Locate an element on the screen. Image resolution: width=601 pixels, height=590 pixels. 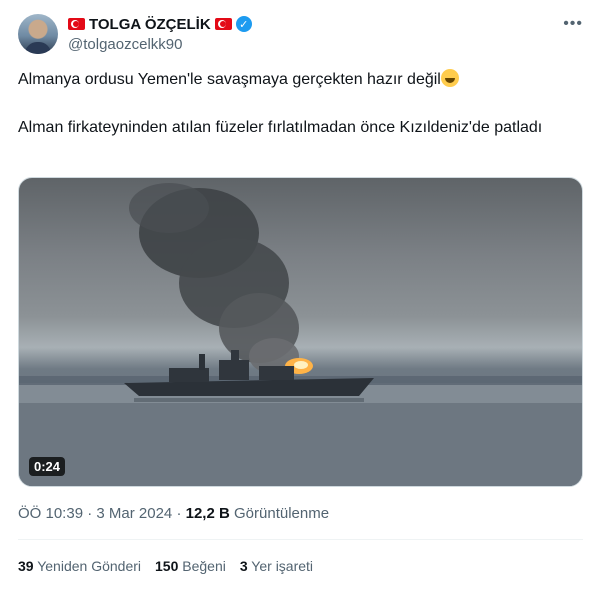
tweet-date: 3 Mar 2024 is located at coordinates (134, 513).